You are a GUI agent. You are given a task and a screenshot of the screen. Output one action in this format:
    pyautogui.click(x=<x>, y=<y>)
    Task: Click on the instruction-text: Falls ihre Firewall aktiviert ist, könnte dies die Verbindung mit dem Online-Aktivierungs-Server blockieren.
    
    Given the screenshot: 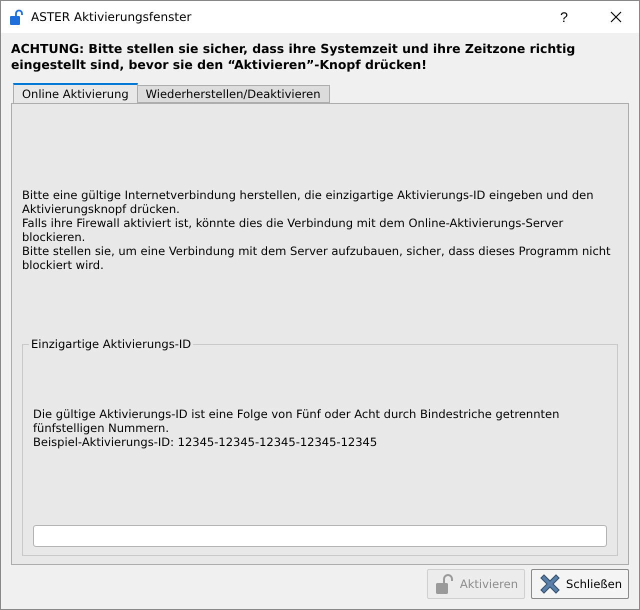 What is the action you would take?
    pyautogui.click(x=293, y=230)
    